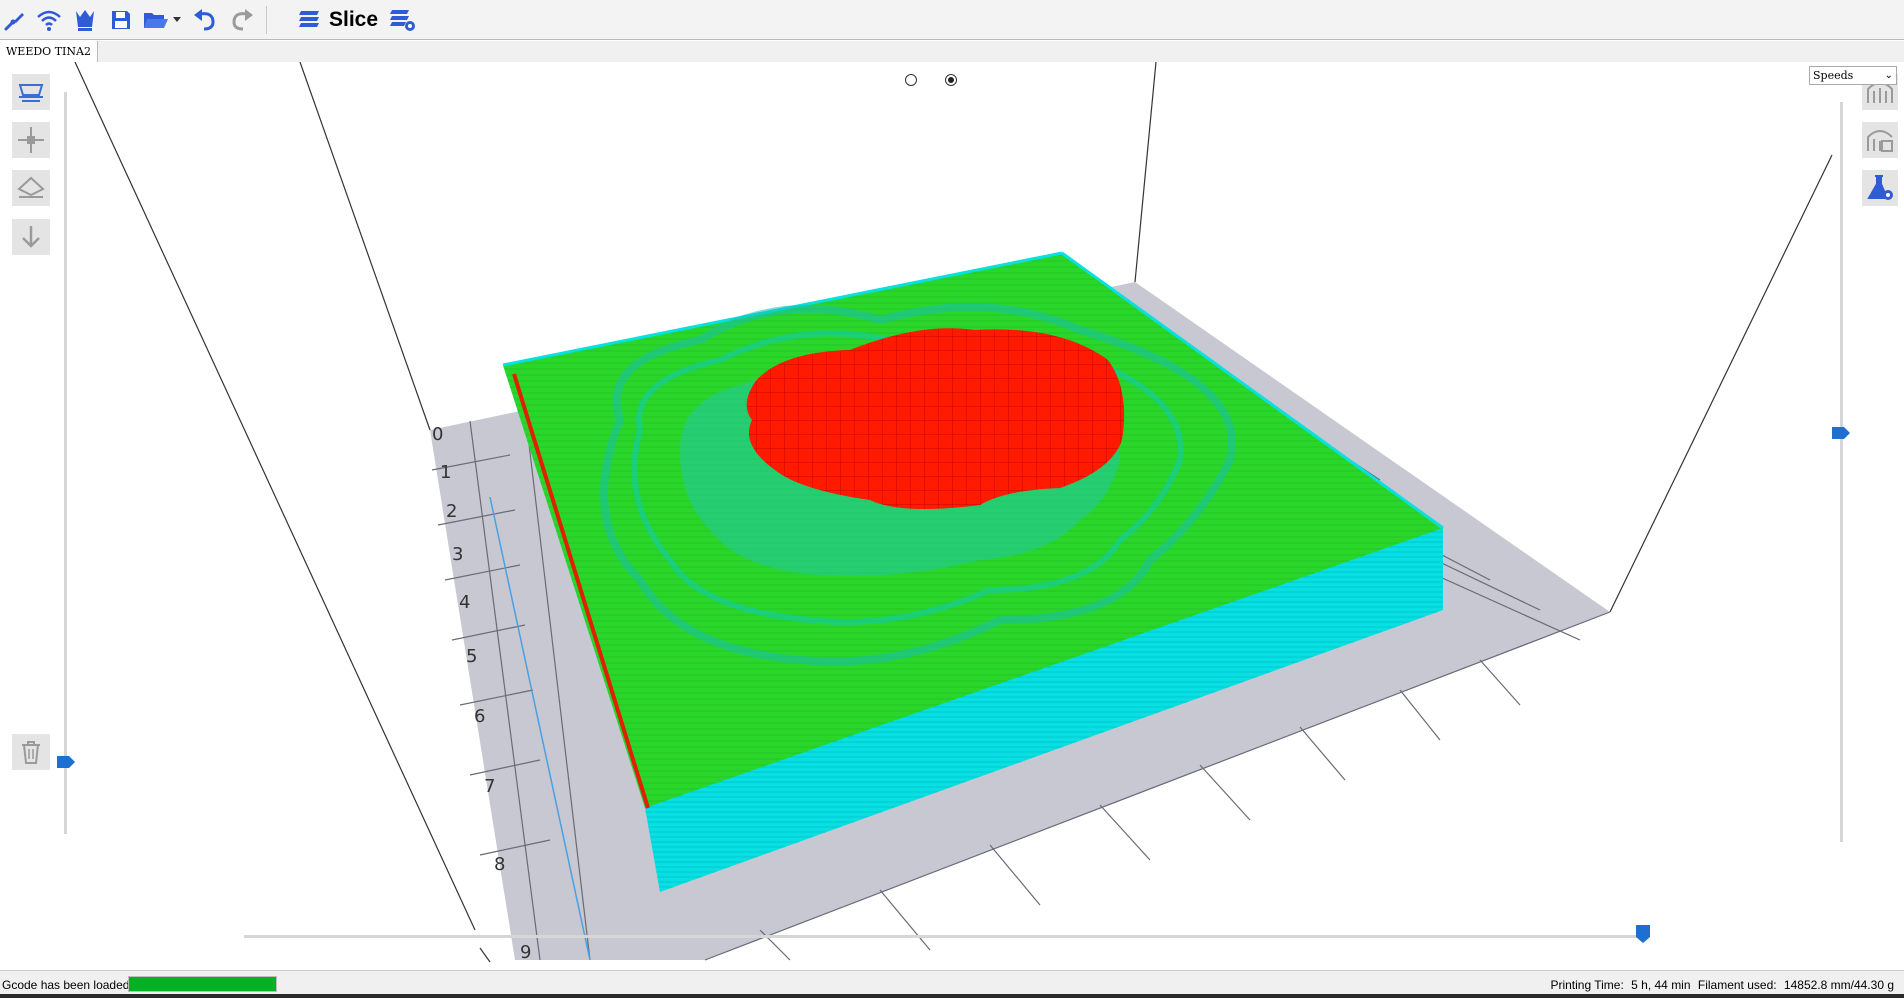  Describe the element at coordinates (489, 786) in the screenshot. I see `bed-ruler-number: 7` at that location.